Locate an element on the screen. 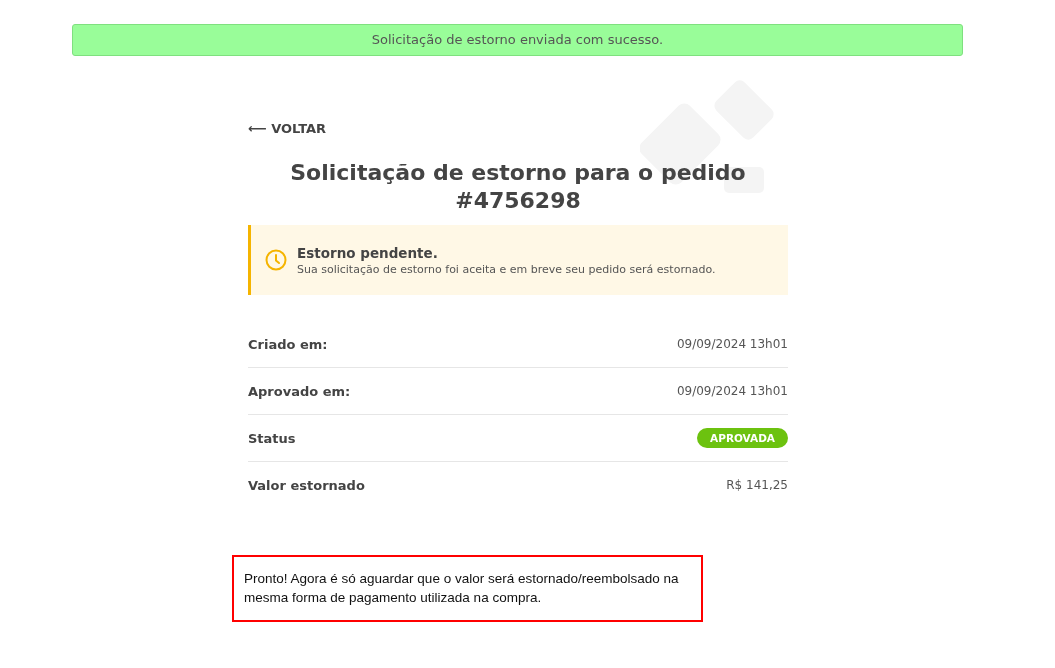 Image resolution: width=1055 pixels, height=668 pixels. back-link: ⟵ VOLTAR is located at coordinates (287, 128).